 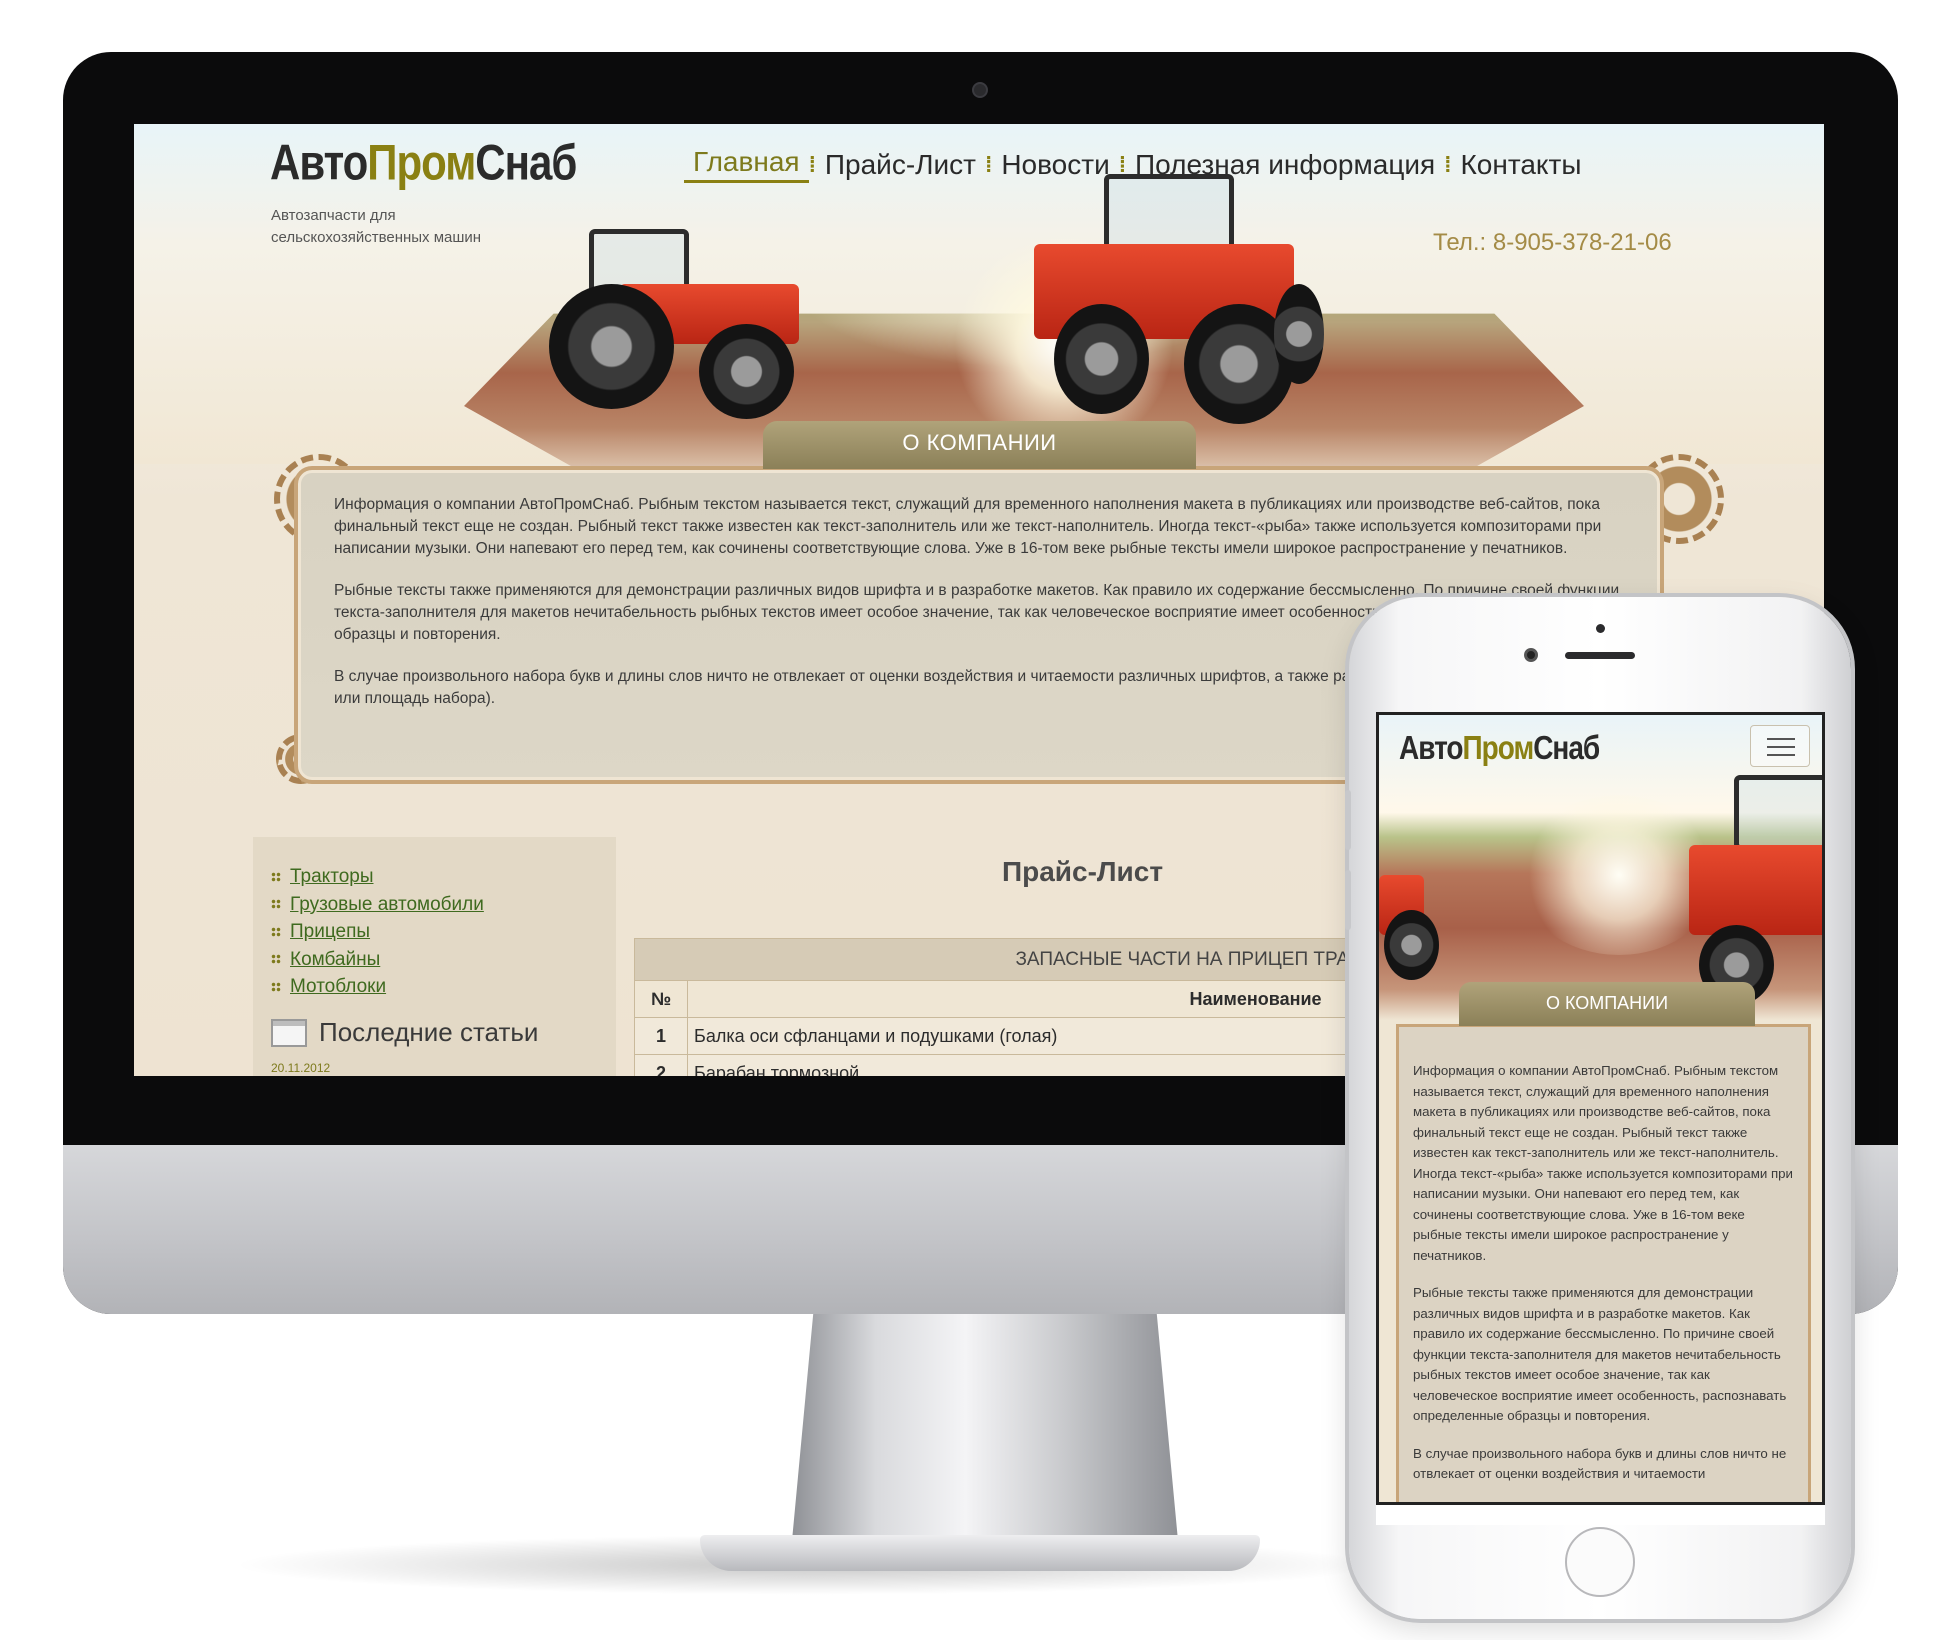 I want to click on category-link-trailers: Прицепы, so click(x=377, y=932).